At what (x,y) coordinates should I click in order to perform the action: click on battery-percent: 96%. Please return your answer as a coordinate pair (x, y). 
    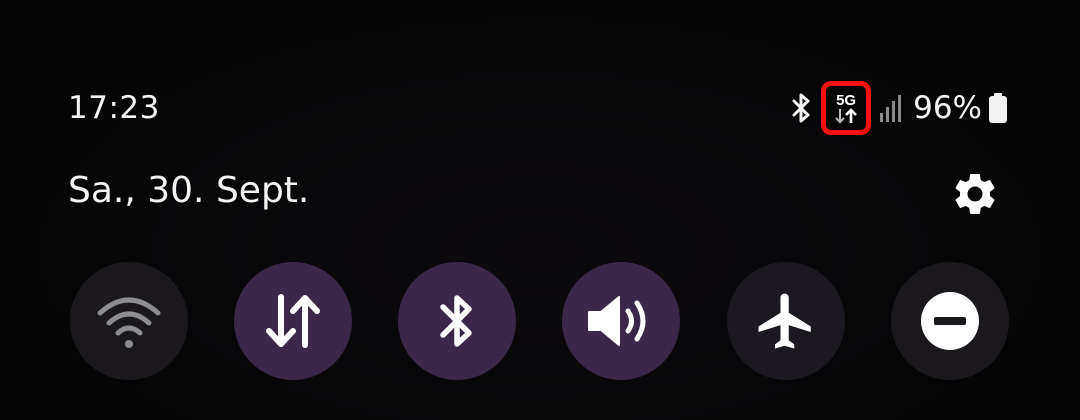
    Looking at the image, I should click on (947, 108).